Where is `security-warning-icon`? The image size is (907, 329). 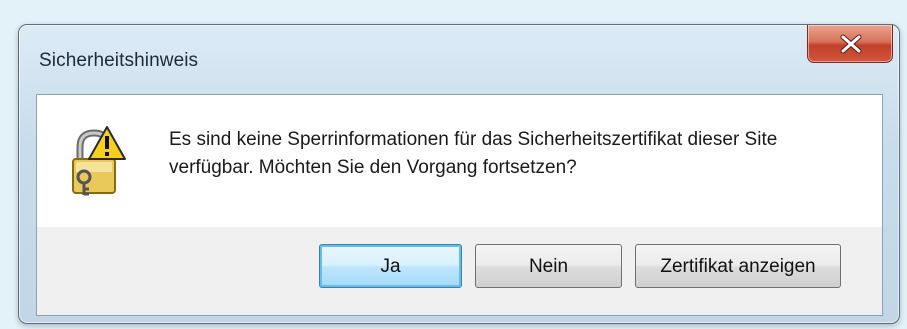
security-warning-icon is located at coordinates (99, 161).